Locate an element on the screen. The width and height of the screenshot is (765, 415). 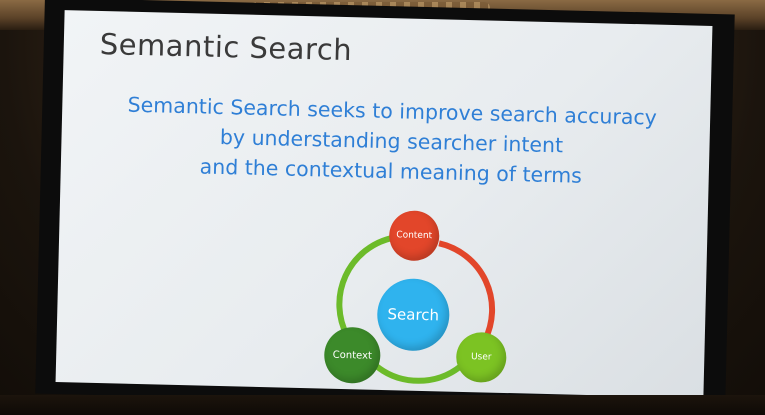
context-node-label: Context is located at coordinates (352, 355).